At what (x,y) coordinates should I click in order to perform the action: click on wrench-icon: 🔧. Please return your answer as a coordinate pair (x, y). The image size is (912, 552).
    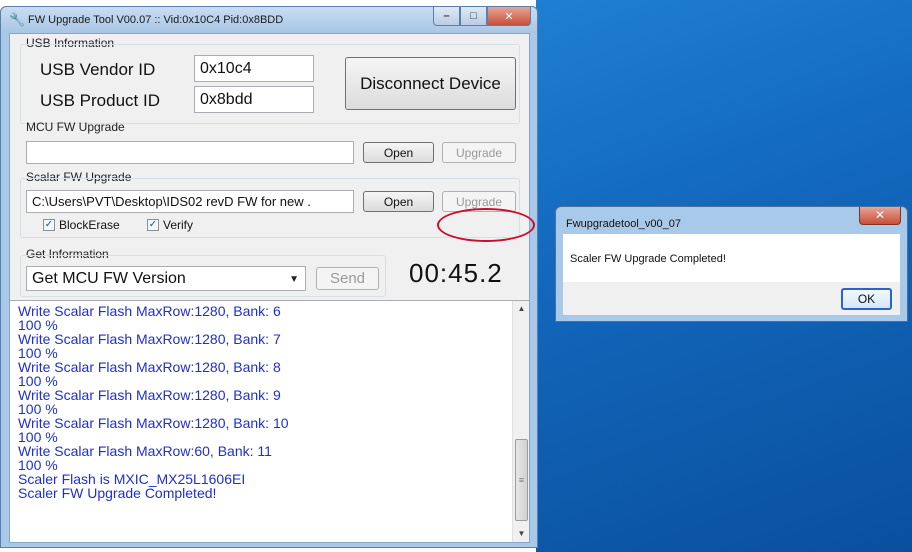
    Looking at the image, I should click on (17, 19).